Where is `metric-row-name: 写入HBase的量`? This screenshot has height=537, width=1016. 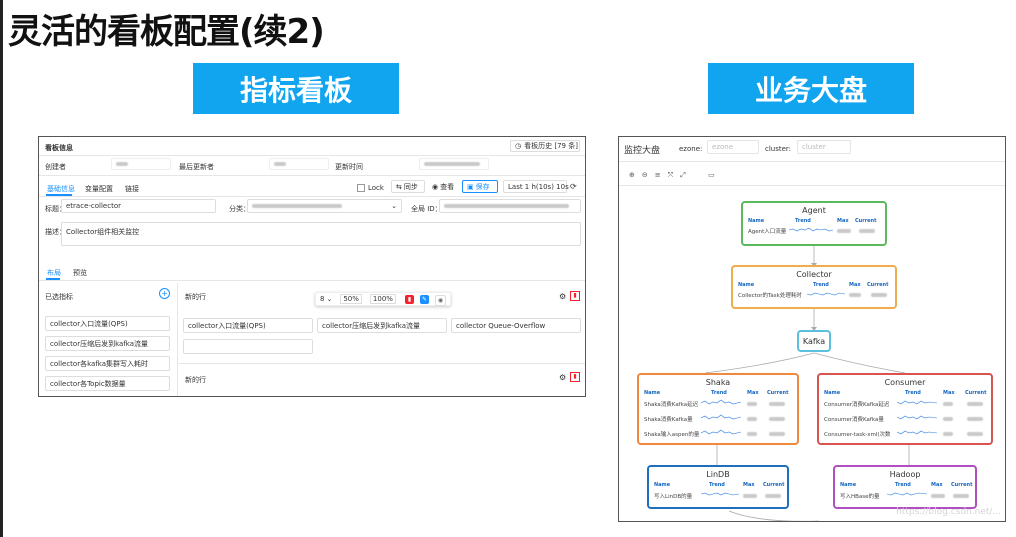 metric-row-name: 写入HBase的量 is located at coordinates (860, 497).